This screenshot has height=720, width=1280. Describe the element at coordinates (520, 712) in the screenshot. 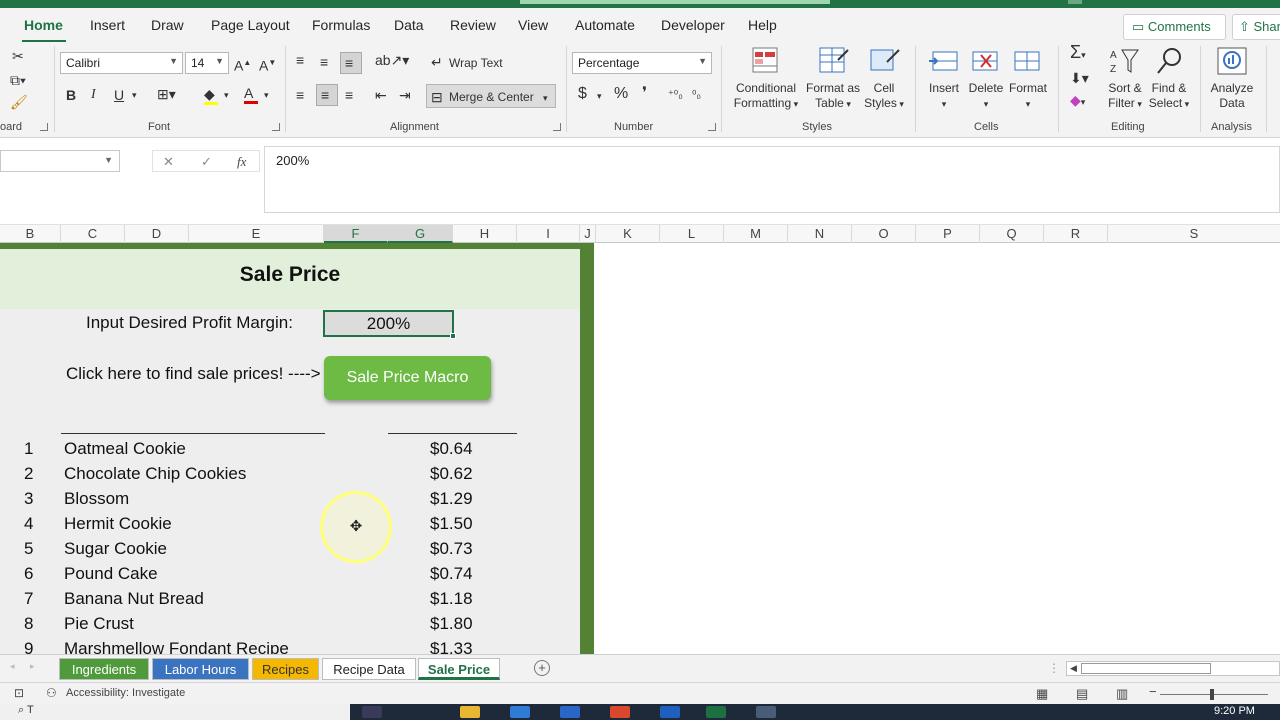

I see `store-icon` at that location.